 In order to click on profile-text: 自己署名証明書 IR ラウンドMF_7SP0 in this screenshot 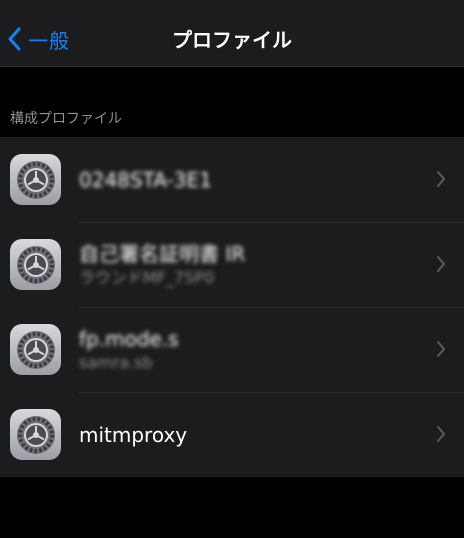, I will do `click(162, 264)`.